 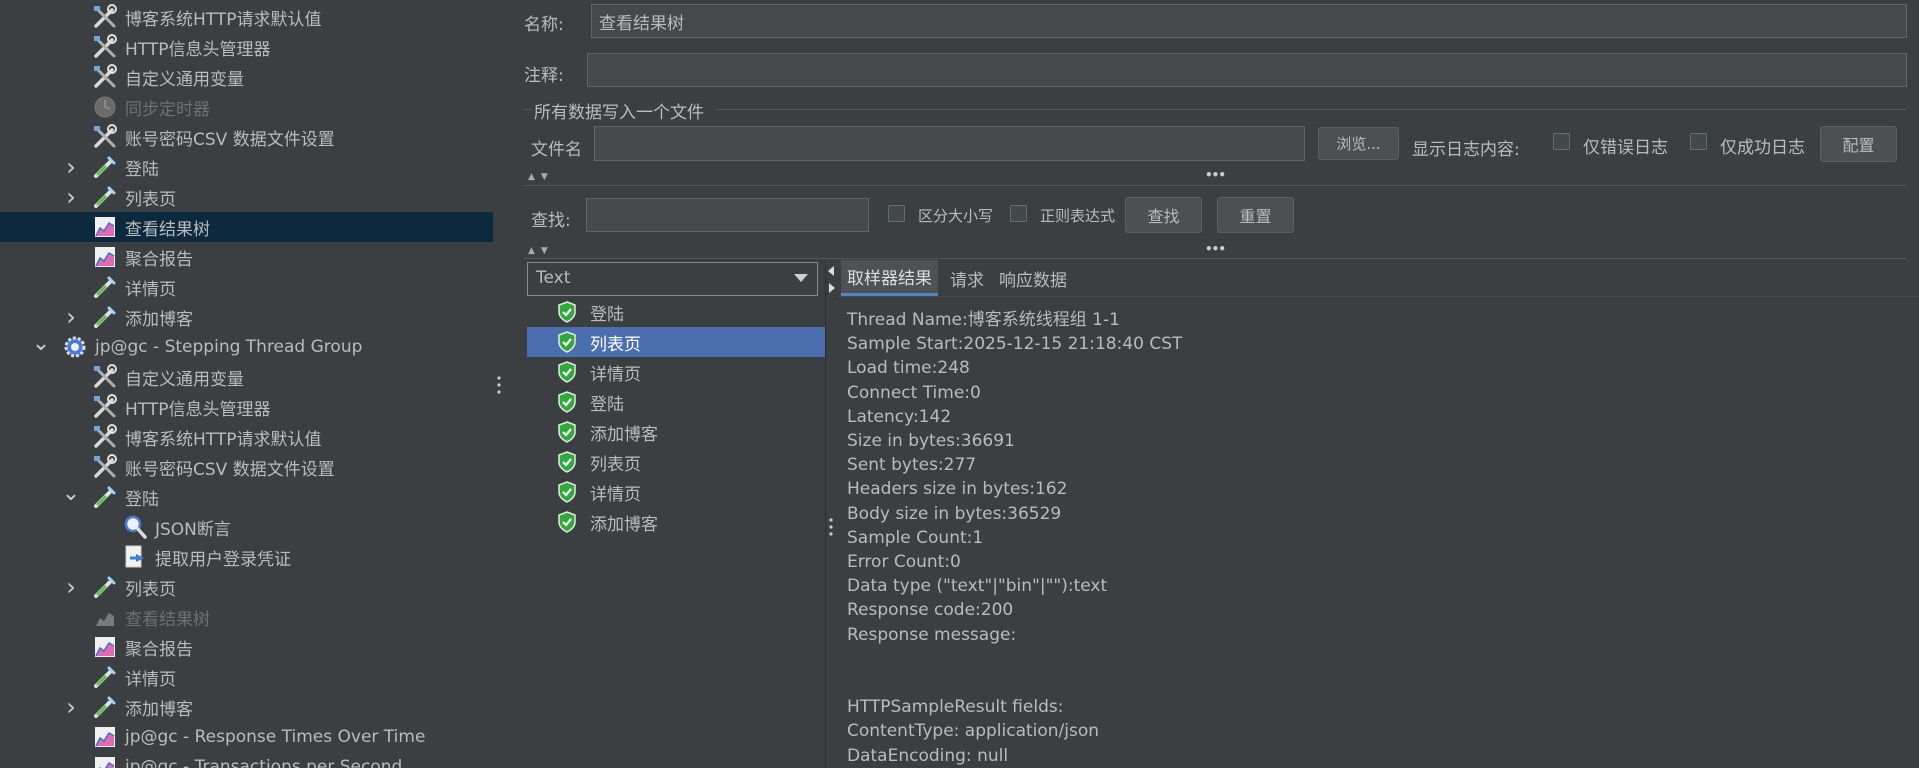 What do you see at coordinates (246, 527) in the screenshot?
I see `tree-item: JSON断言` at bounding box center [246, 527].